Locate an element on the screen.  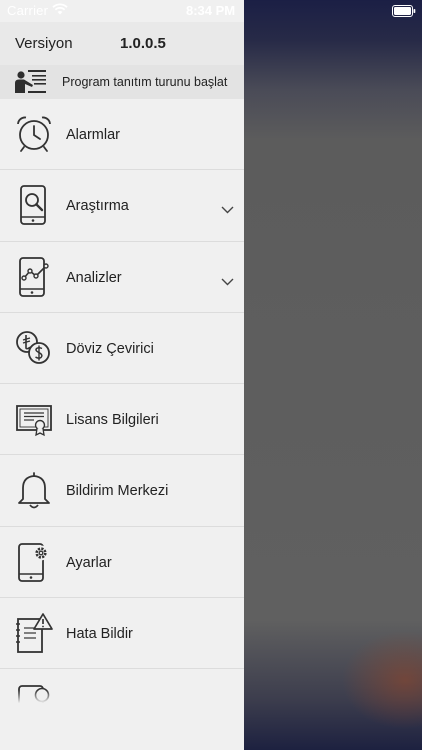
presenter-icon is located at coordinates (31, 84).